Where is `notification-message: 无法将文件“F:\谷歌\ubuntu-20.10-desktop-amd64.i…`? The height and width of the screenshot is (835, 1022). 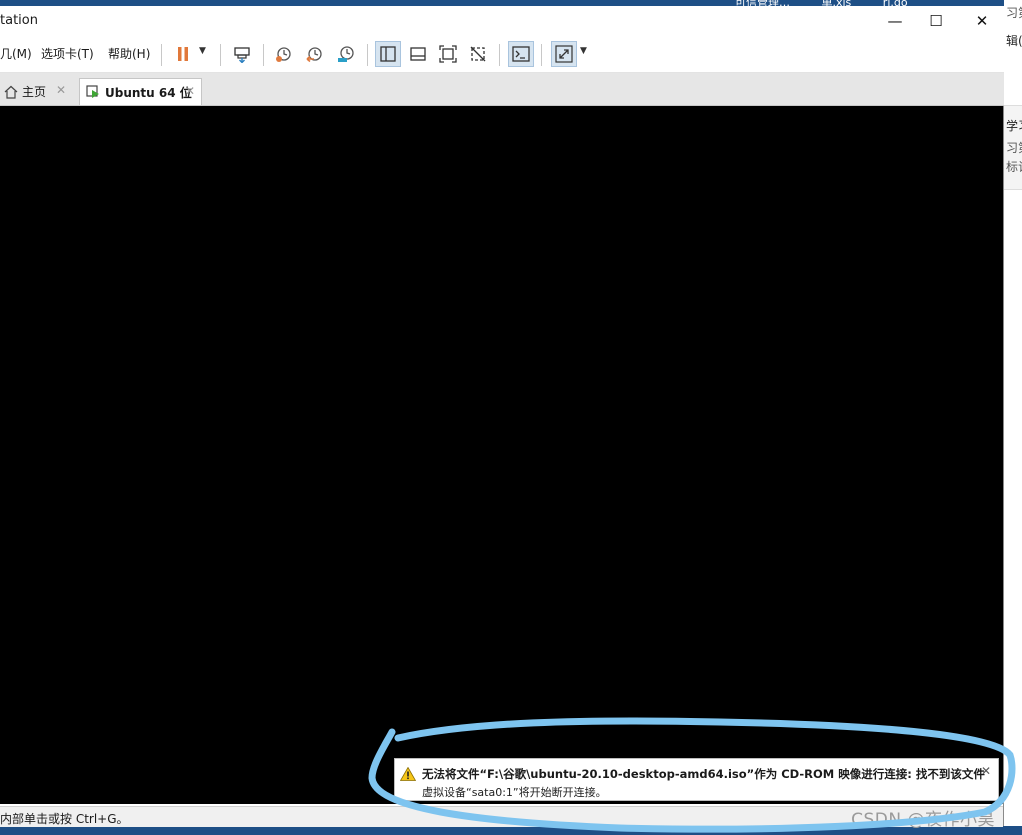 notification-message: 无法将文件“F:\谷歌\ubuntu-20.10-desktop-amd64.i… is located at coordinates (703, 774).